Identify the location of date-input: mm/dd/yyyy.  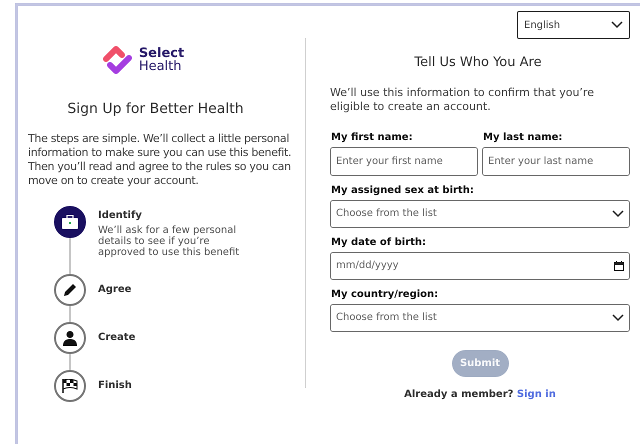
(480, 266).